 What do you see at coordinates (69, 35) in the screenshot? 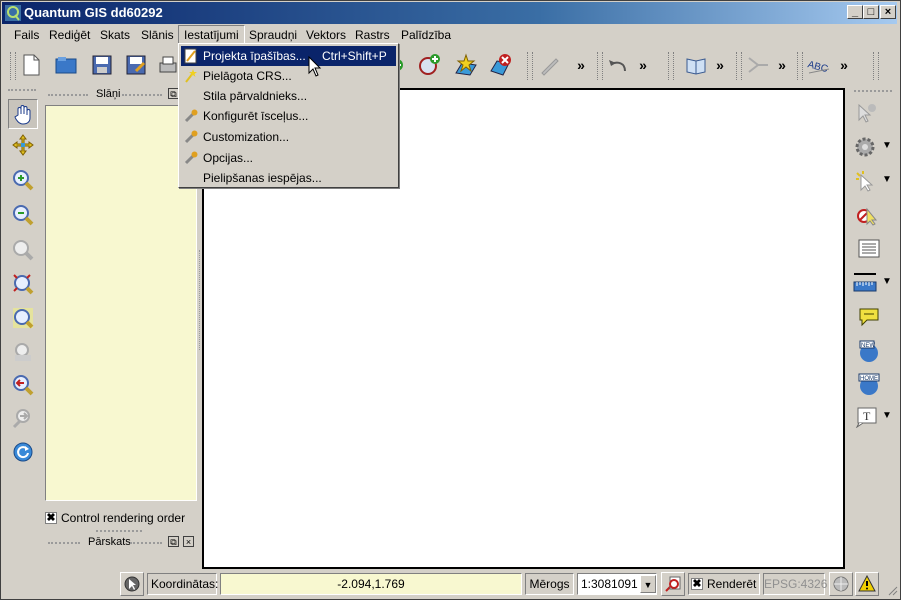
I see `menu-edit: Rediģēt` at bounding box center [69, 35].